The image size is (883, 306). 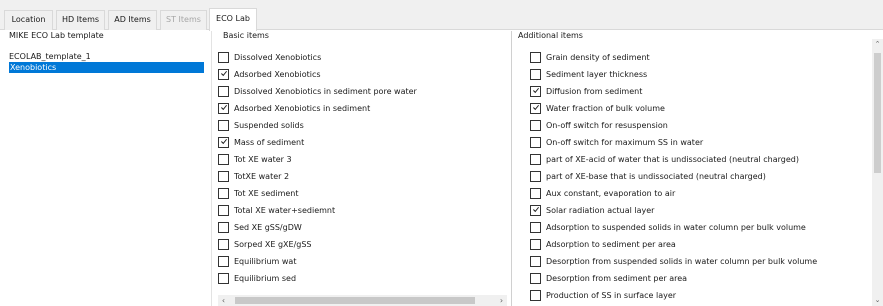 What do you see at coordinates (50, 56) in the screenshot?
I see `template-item-ecolab: ECOLAB_template_1` at bounding box center [50, 56].